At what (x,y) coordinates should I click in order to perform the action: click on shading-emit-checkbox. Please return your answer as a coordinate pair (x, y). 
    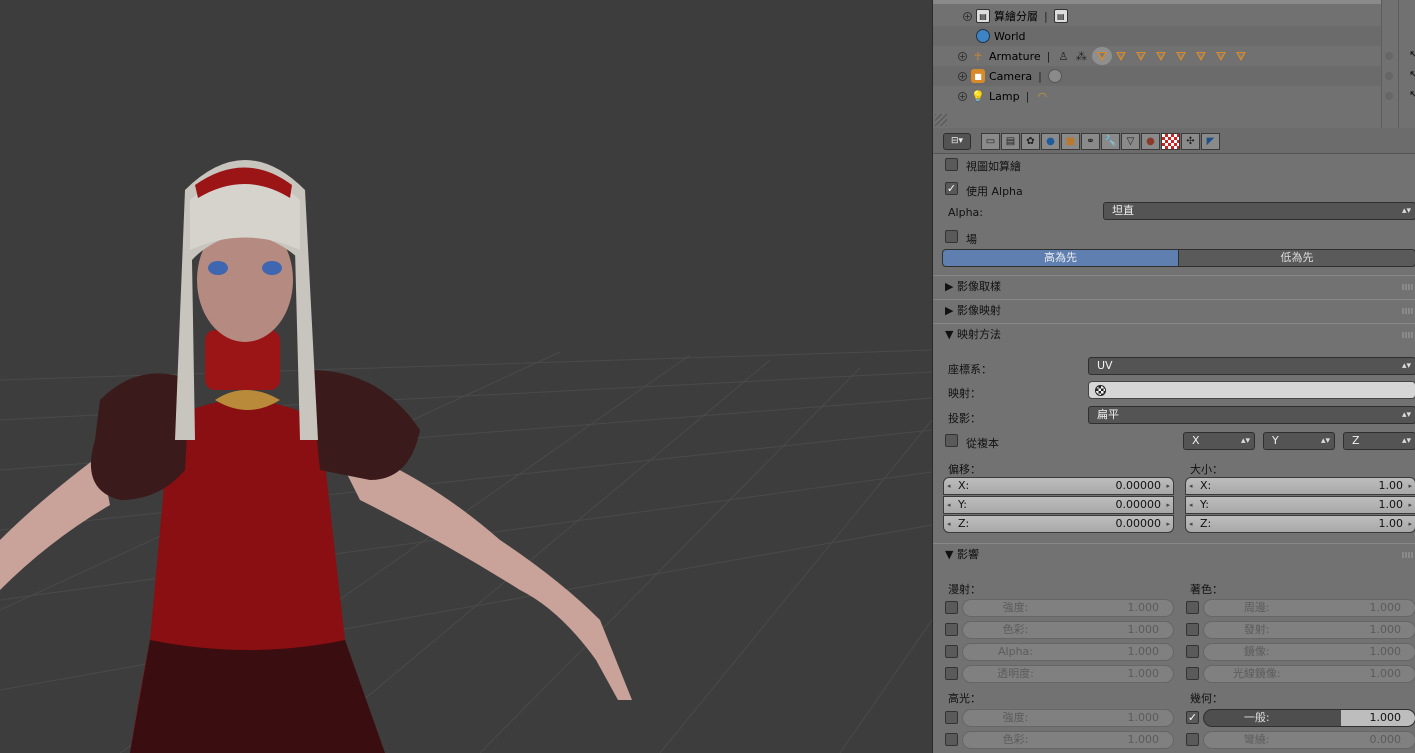
    Looking at the image, I should click on (1192, 629).